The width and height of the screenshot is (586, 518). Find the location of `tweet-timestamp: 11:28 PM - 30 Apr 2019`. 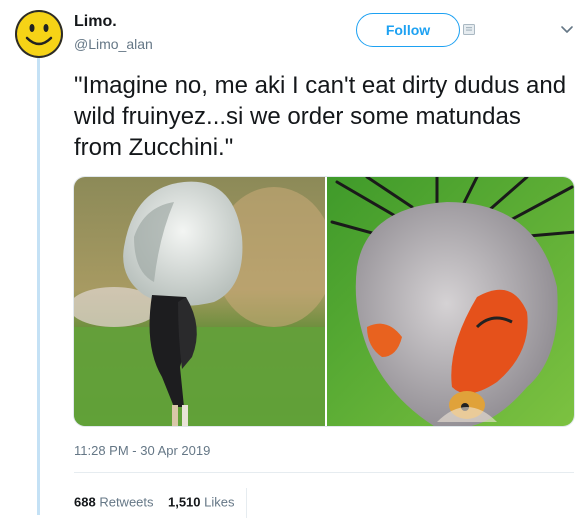

tweet-timestamp: 11:28 PM - 30 Apr 2019 is located at coordinates (142, 450).